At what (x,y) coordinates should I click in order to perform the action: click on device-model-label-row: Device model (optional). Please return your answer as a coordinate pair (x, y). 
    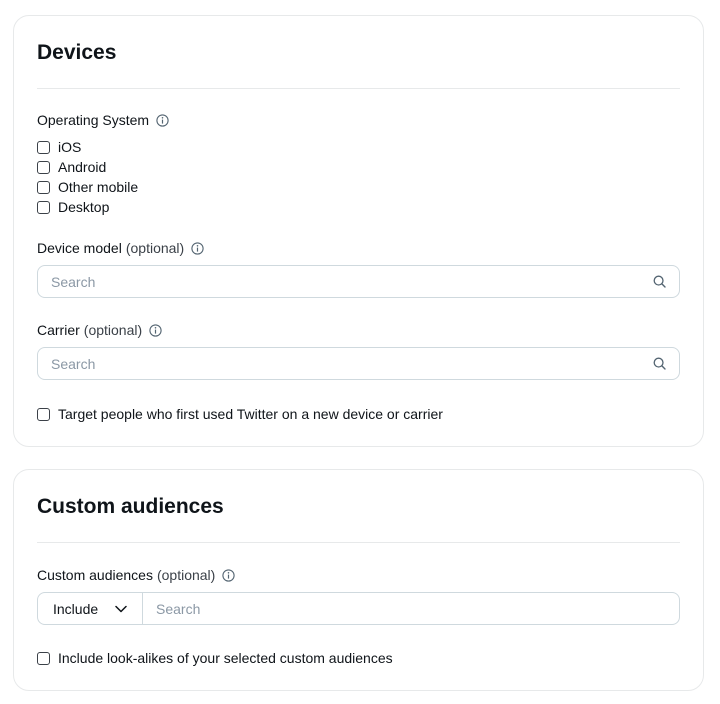
    Looking at the image, I should click on (120, 248).